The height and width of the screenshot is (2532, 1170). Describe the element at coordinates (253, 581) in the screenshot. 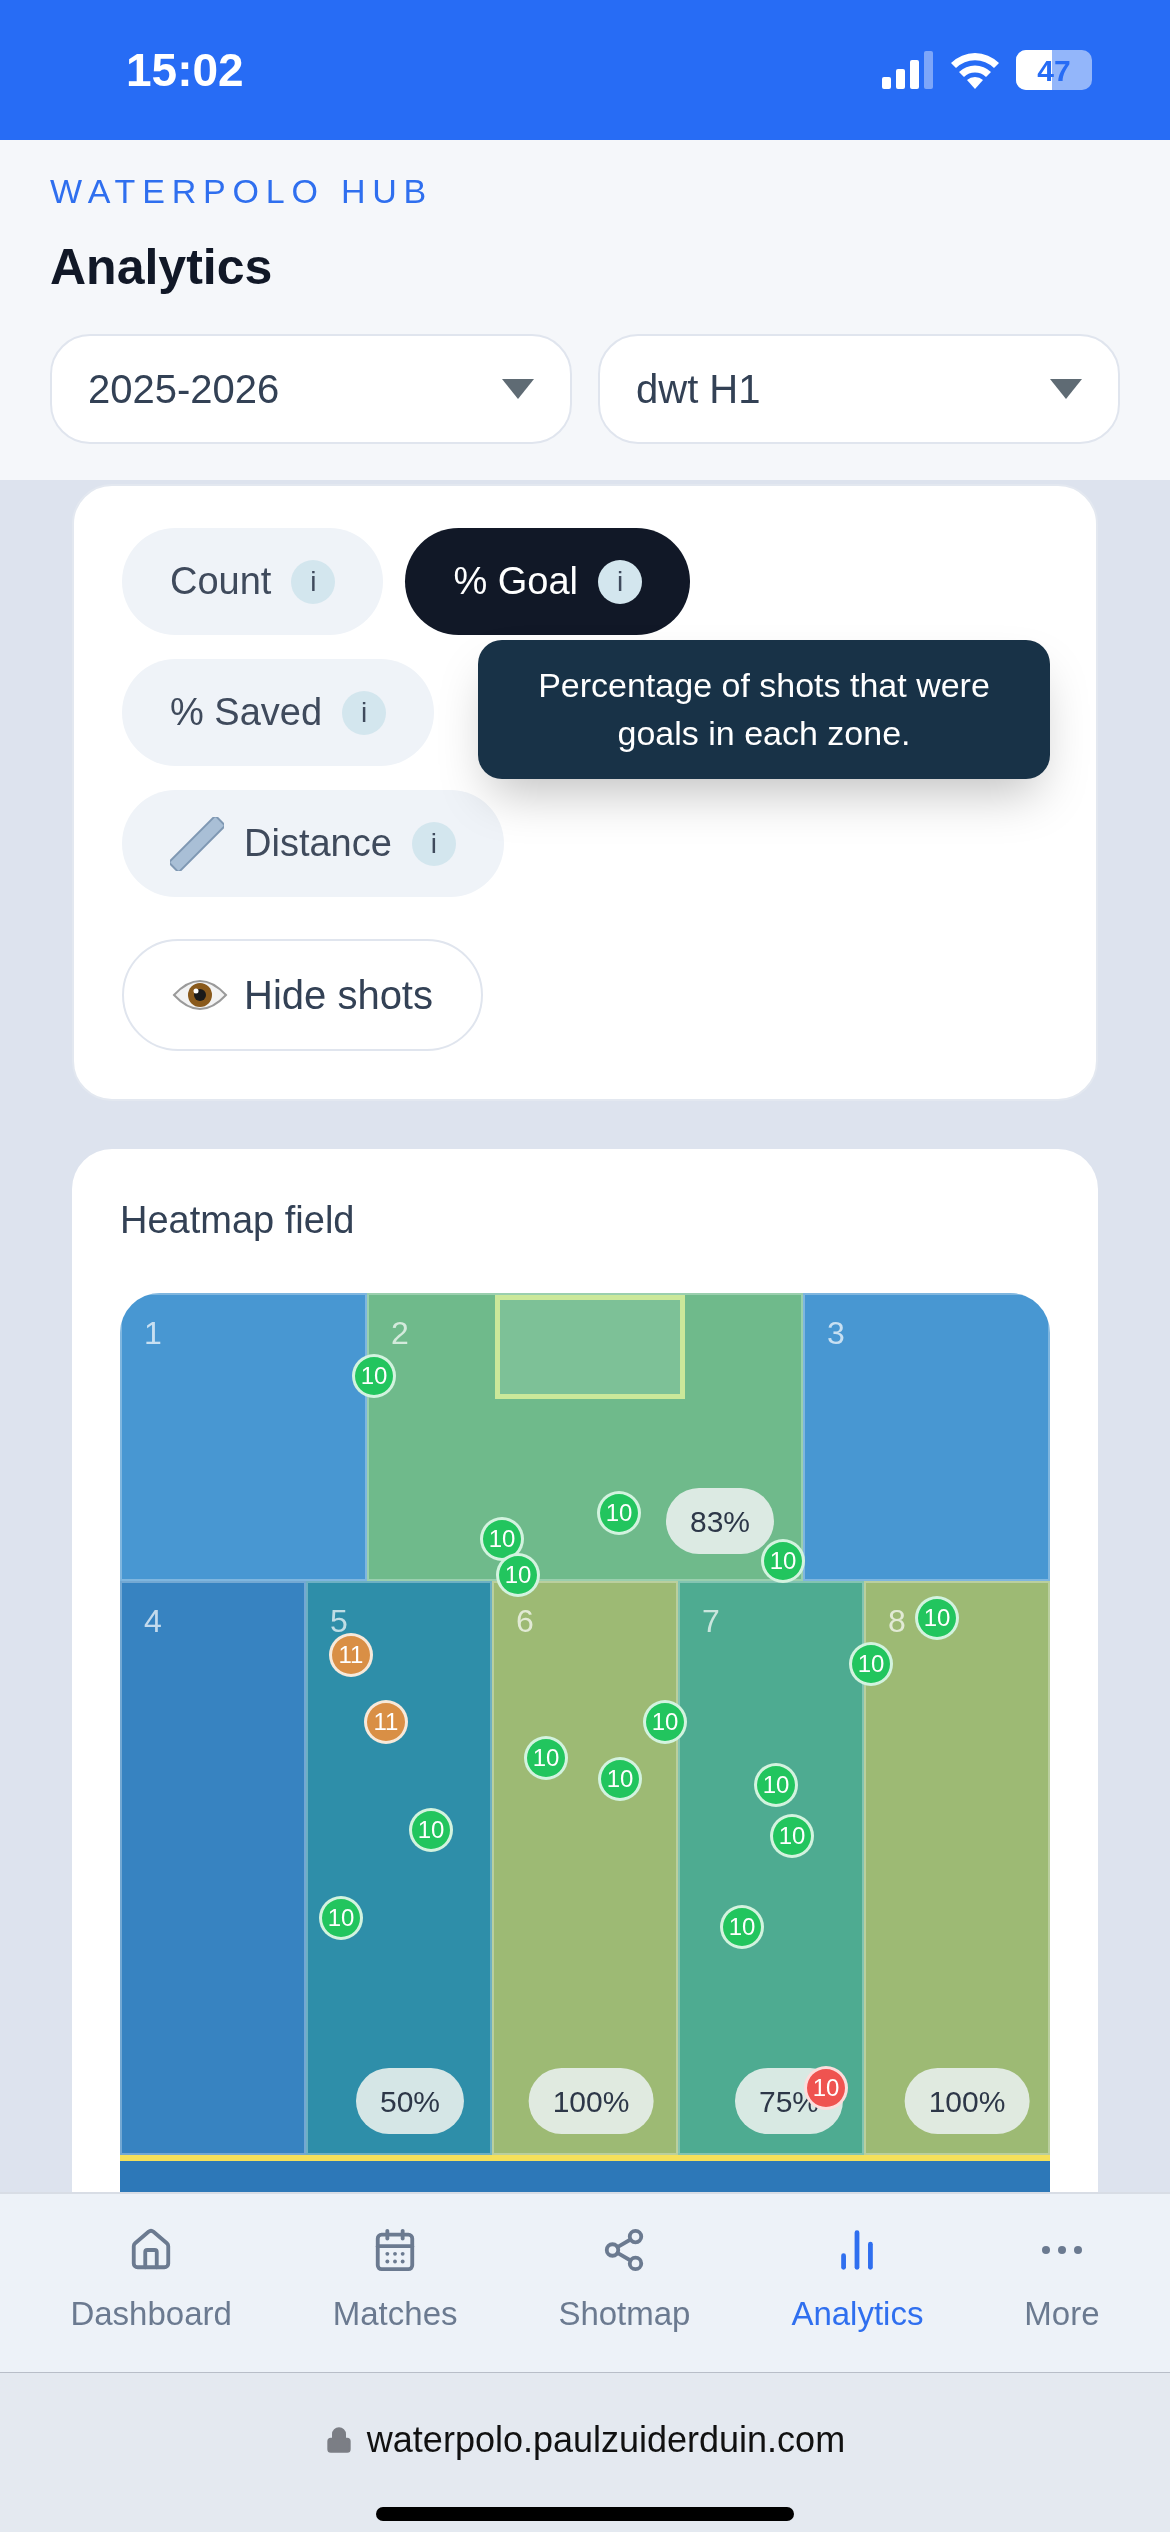

I see `metric-chip: Count i` at that location.